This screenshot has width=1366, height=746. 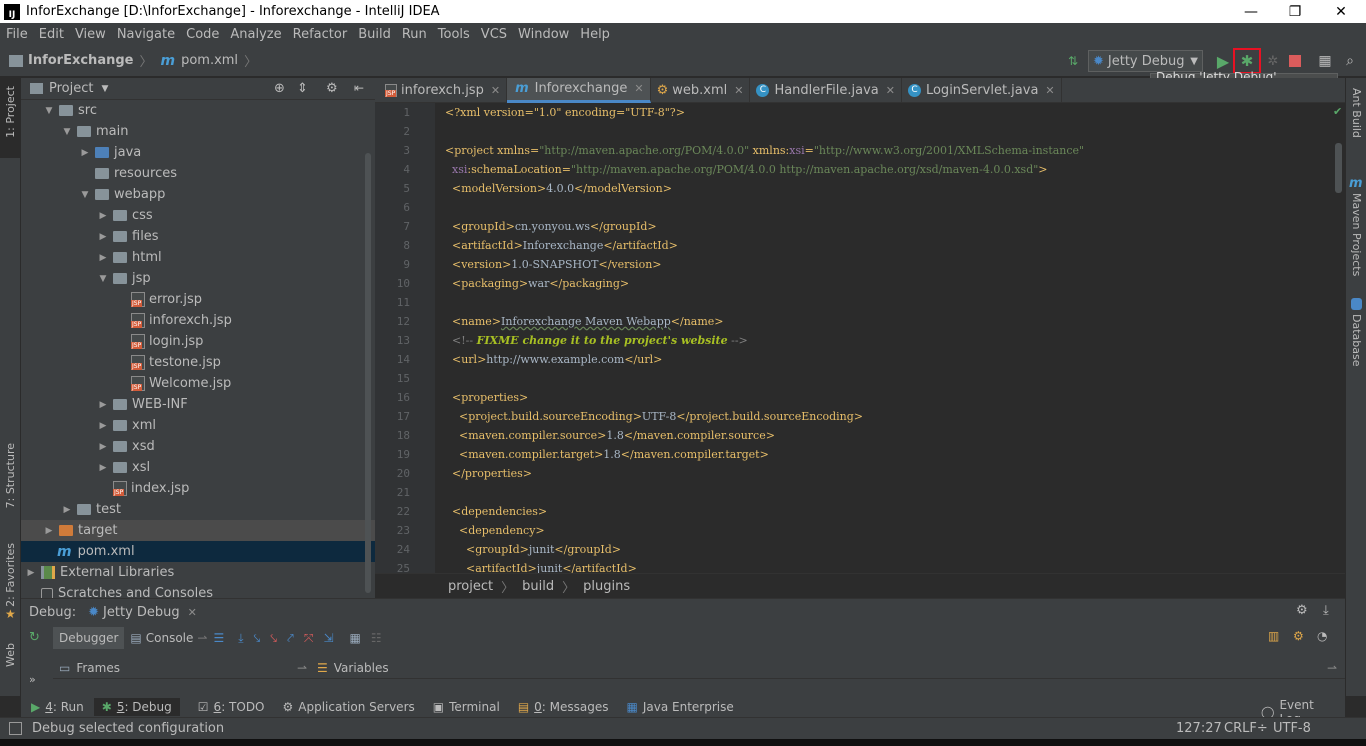 I want to click on layout-icon: ▥, so click(x=1273, y=636).